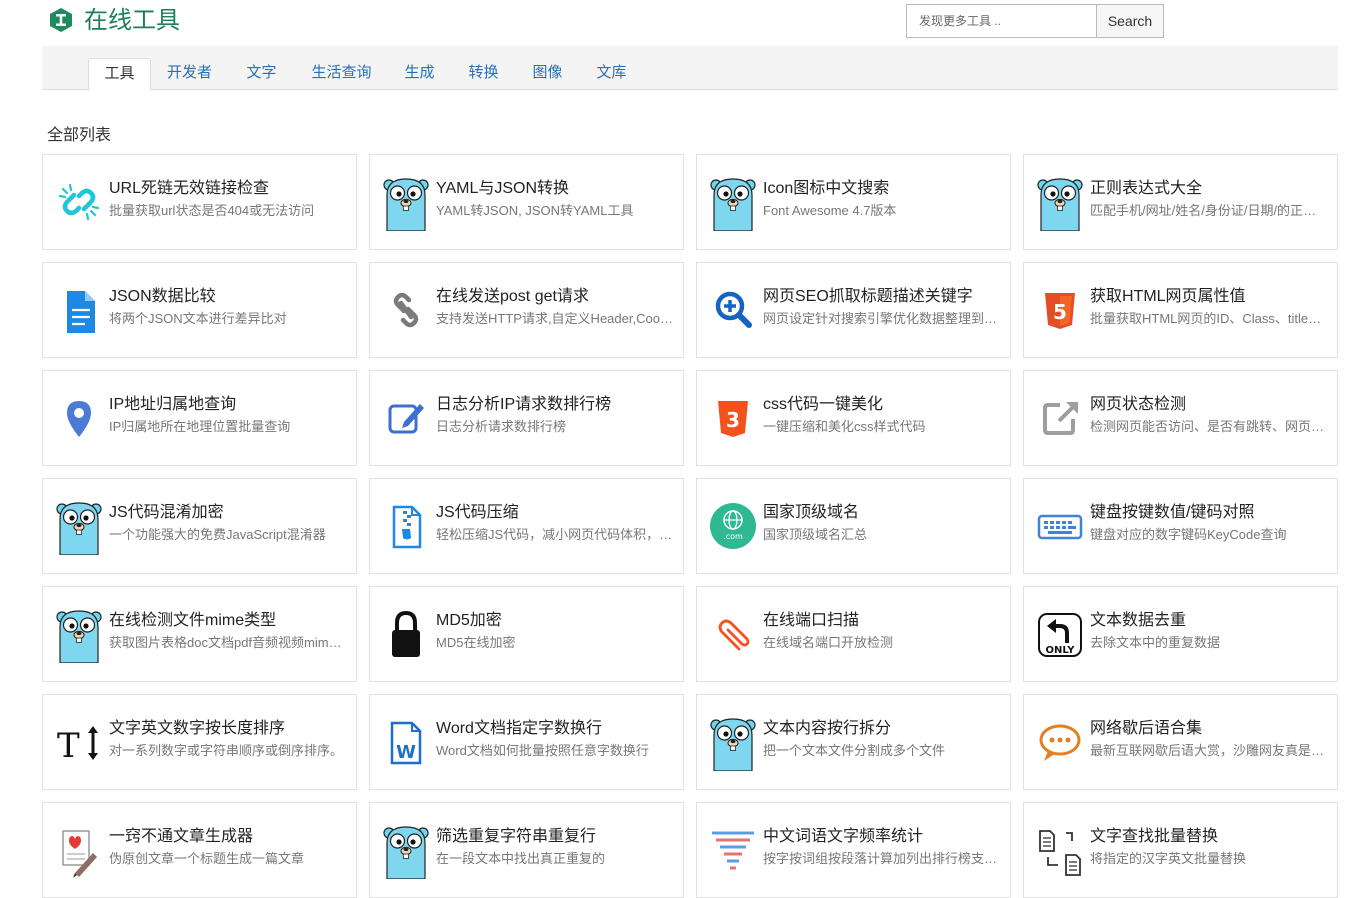 Image resolution: width=1349 pixels, height=898 pixels. What do you see at coordinates (229, 510) in the screenshot?
I see `tool-title: JS代码混淆加密` at bounding box center [229, 510].